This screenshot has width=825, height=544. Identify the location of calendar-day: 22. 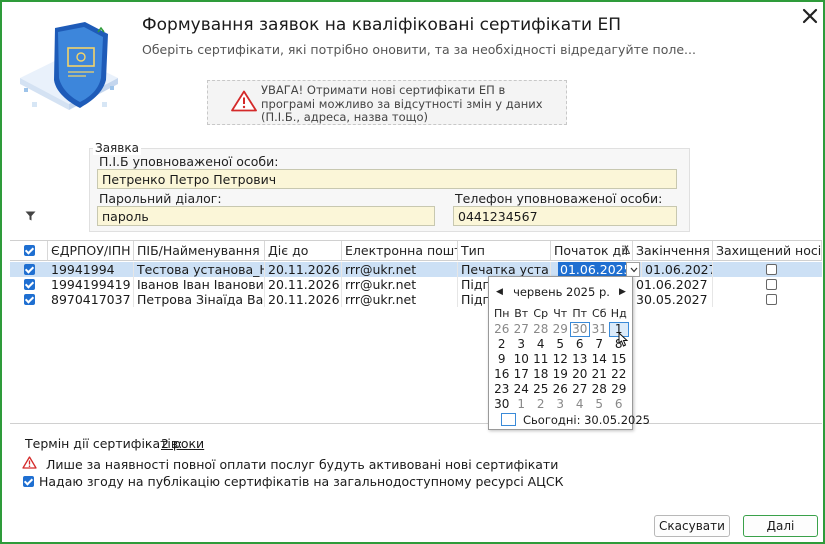
(619, 374).